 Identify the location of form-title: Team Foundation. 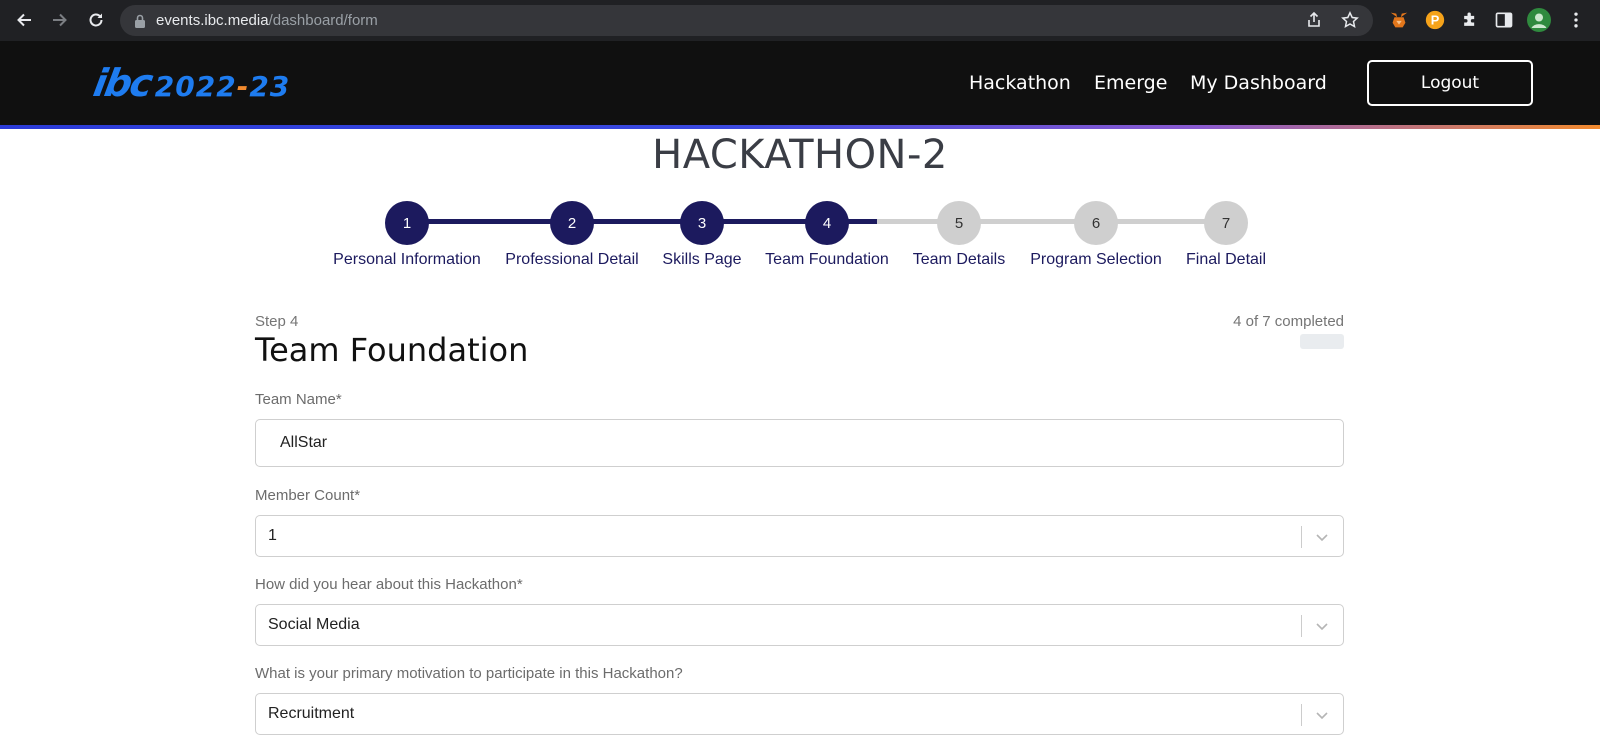
(392, 350).